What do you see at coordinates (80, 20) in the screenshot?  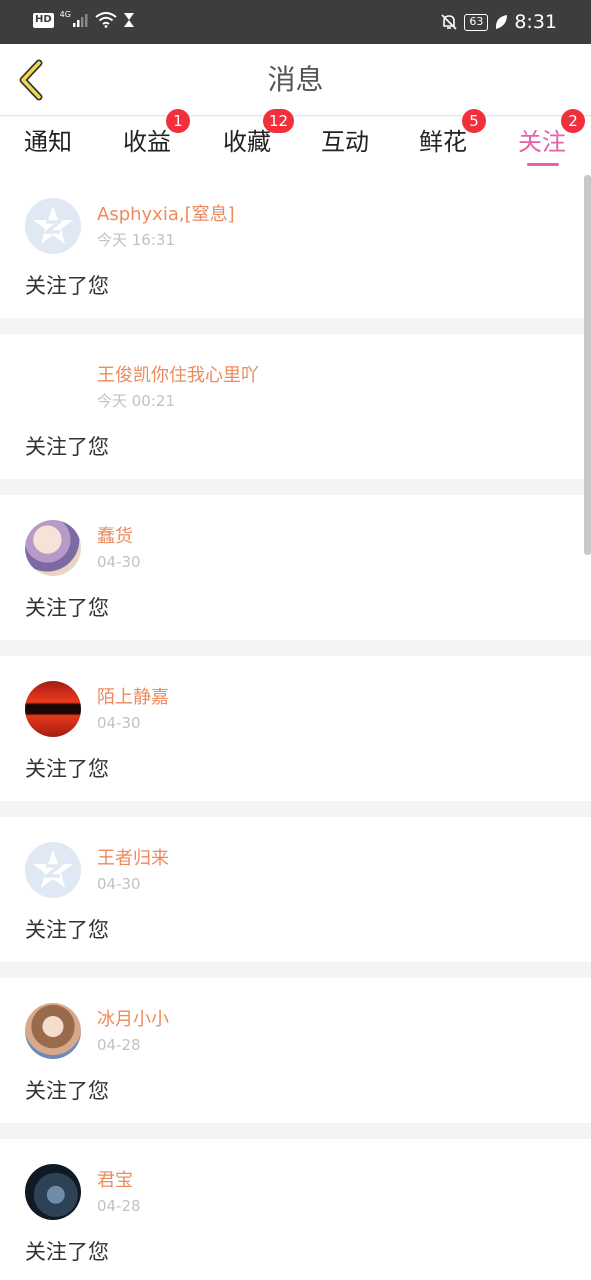 I see `signal-icon` at bounding box center [80, 20].